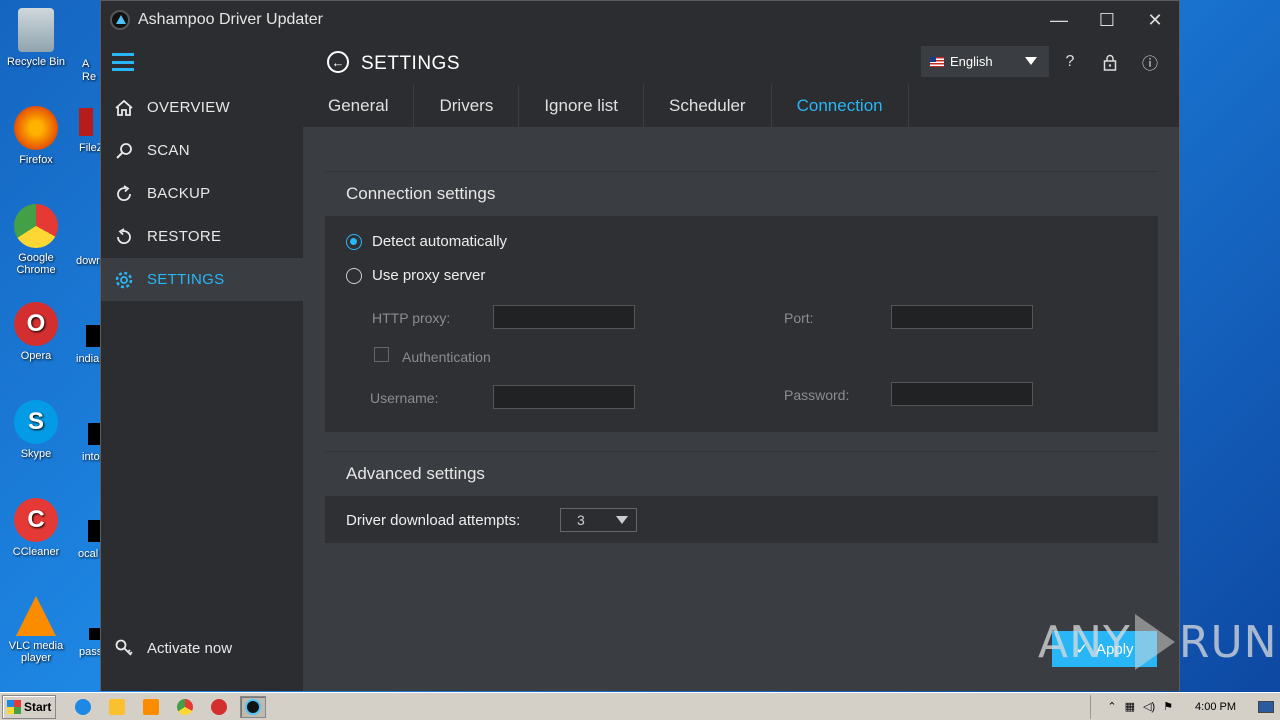 This screenshot has height=720, width=1280. I want to click on sidebar-item-backup: BACKUP, so click(202, 193).